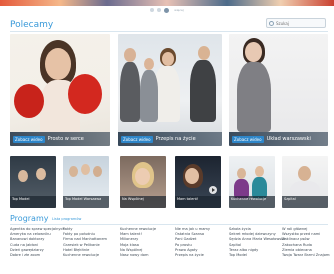 This screenshot has height=274, width=334. I want to click on thumbnail-caption: Szpital, so click(305, 202).